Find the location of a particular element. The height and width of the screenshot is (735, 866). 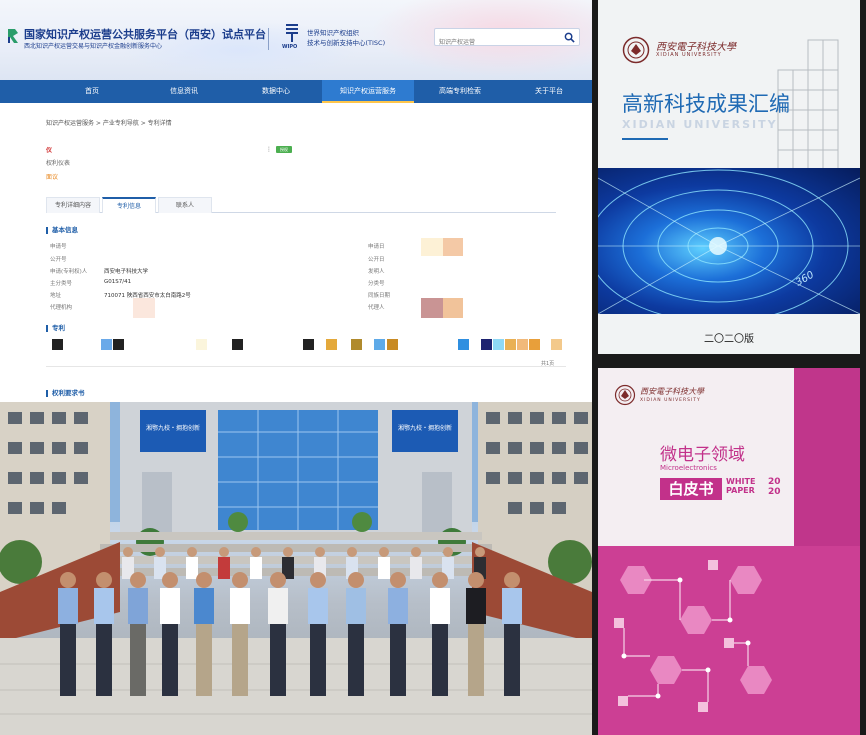

wipo-logo-text: WIPO is located at coordinates (290, 47).